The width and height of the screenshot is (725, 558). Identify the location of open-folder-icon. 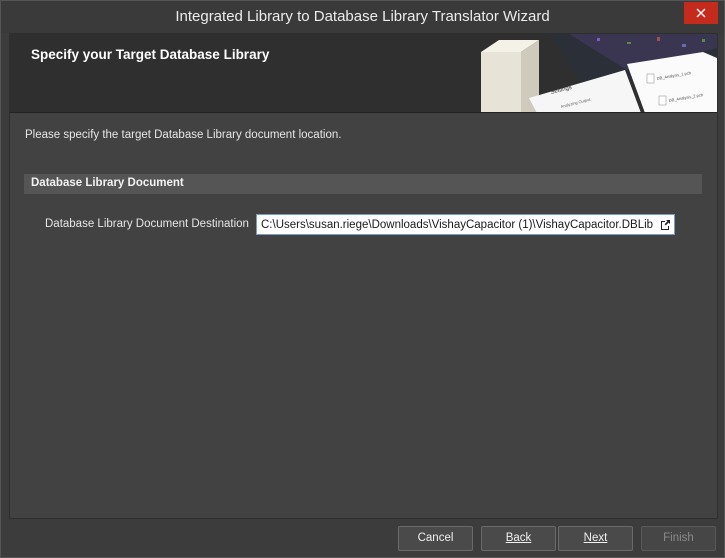
(665, 224).